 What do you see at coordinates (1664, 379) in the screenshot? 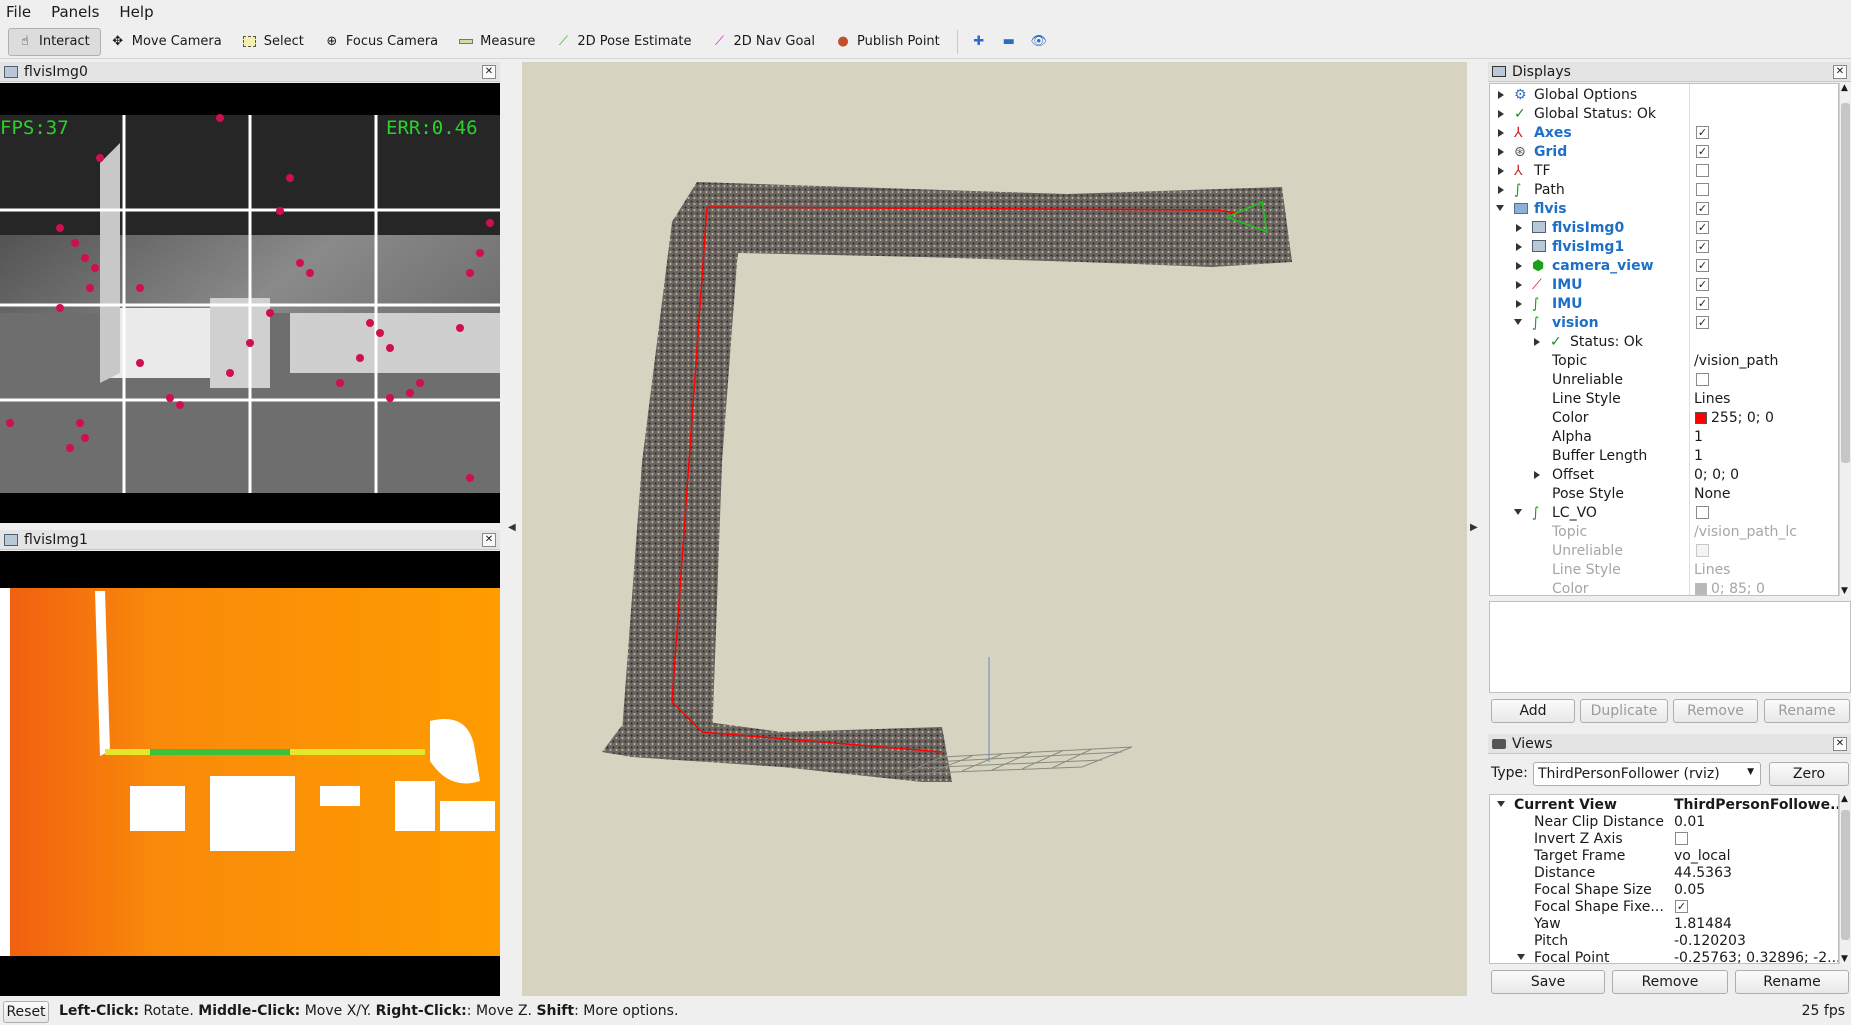
I see `prop-unreliable: Unreliable` at bounding box center [1664, 379].